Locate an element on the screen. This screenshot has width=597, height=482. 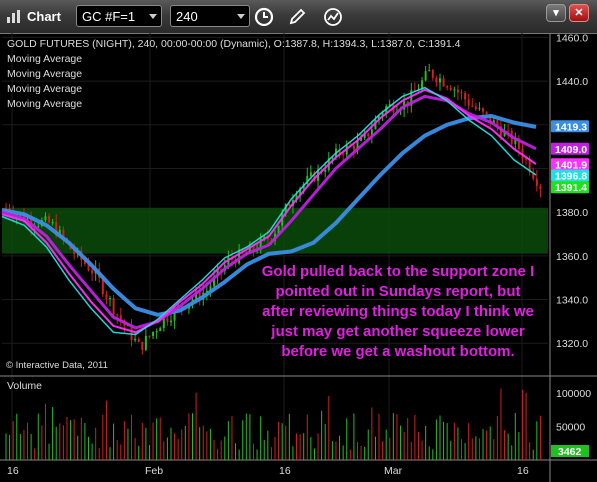
price-tick-label: 1380.0 is located at coordinates (572, 213).